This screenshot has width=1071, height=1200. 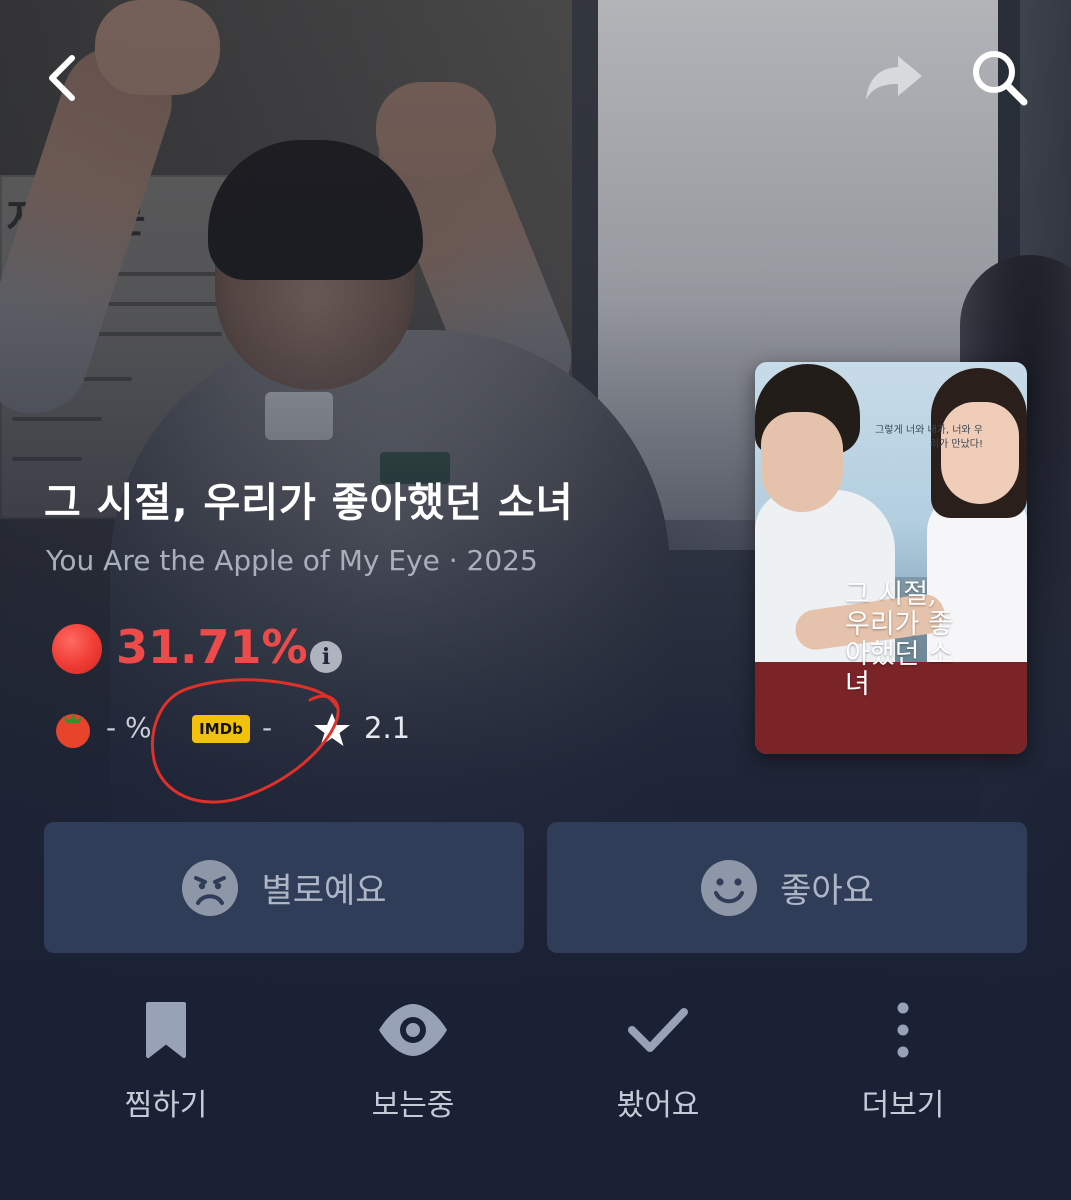 What do you see at coordinates (413, 1105) in the screenshot?
I see `watching-label: 보는중` at bounding box center [413, 1105].